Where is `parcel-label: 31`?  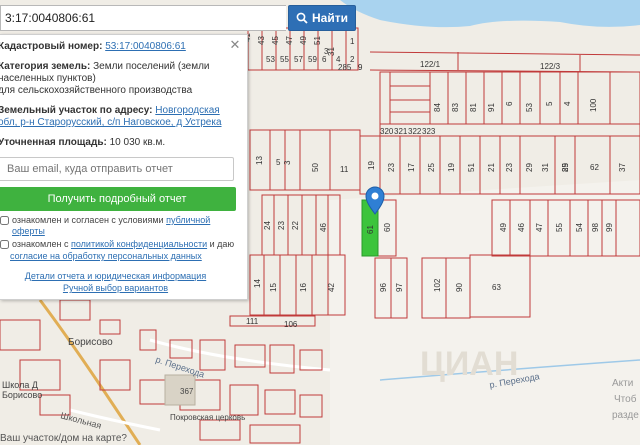
parcel-label: 31 is located at coordinates (545, 167).